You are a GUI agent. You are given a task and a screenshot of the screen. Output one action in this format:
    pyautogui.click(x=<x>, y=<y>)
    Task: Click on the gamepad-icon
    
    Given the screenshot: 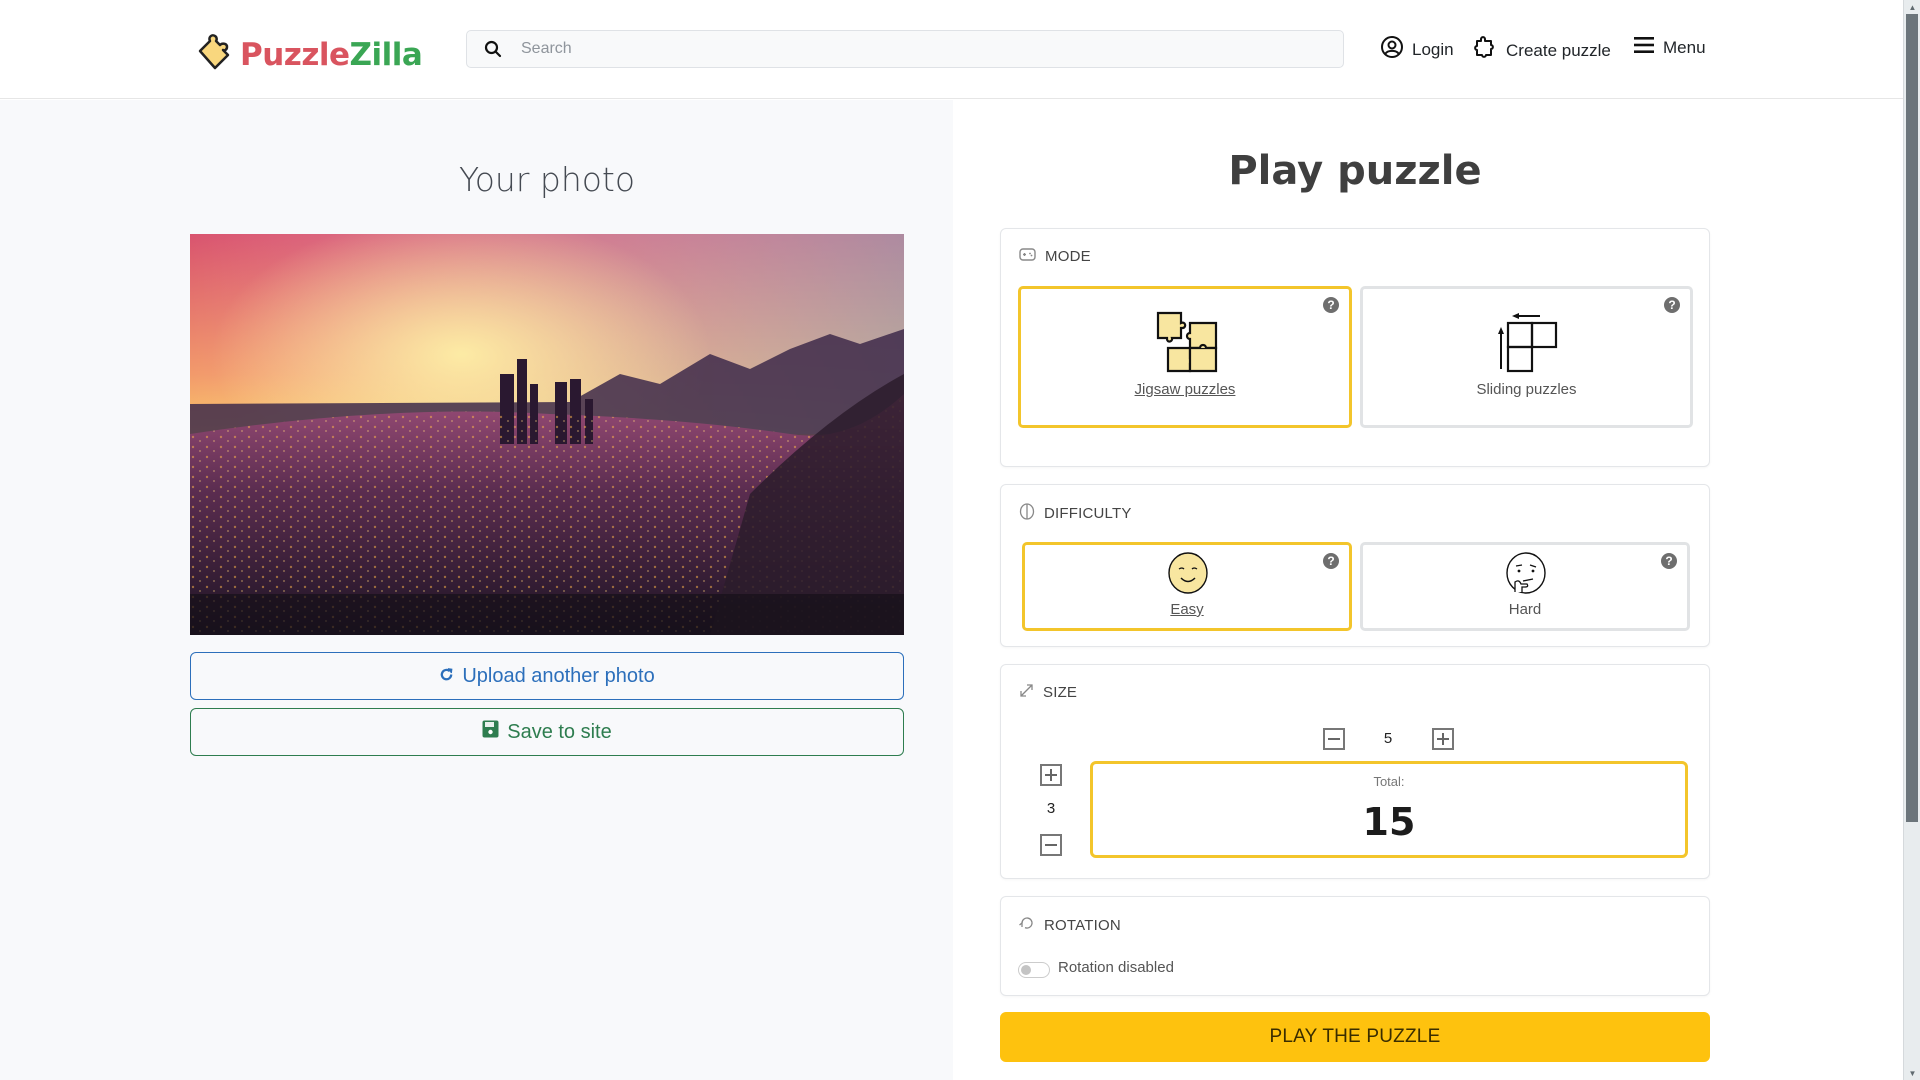 What is the action you would take?
    pyautogui.click(x=1027, y=256)
    